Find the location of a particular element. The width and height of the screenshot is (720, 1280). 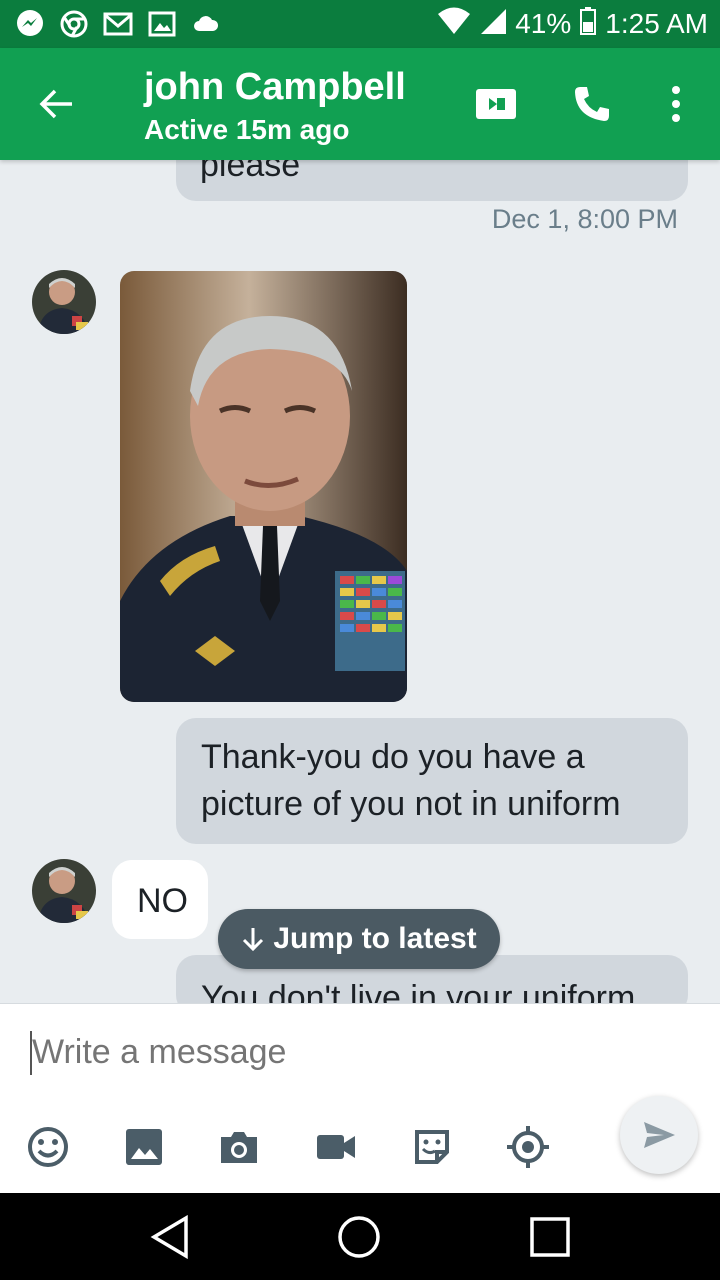

system-nav-bar is located at coordinates (360, 1236).